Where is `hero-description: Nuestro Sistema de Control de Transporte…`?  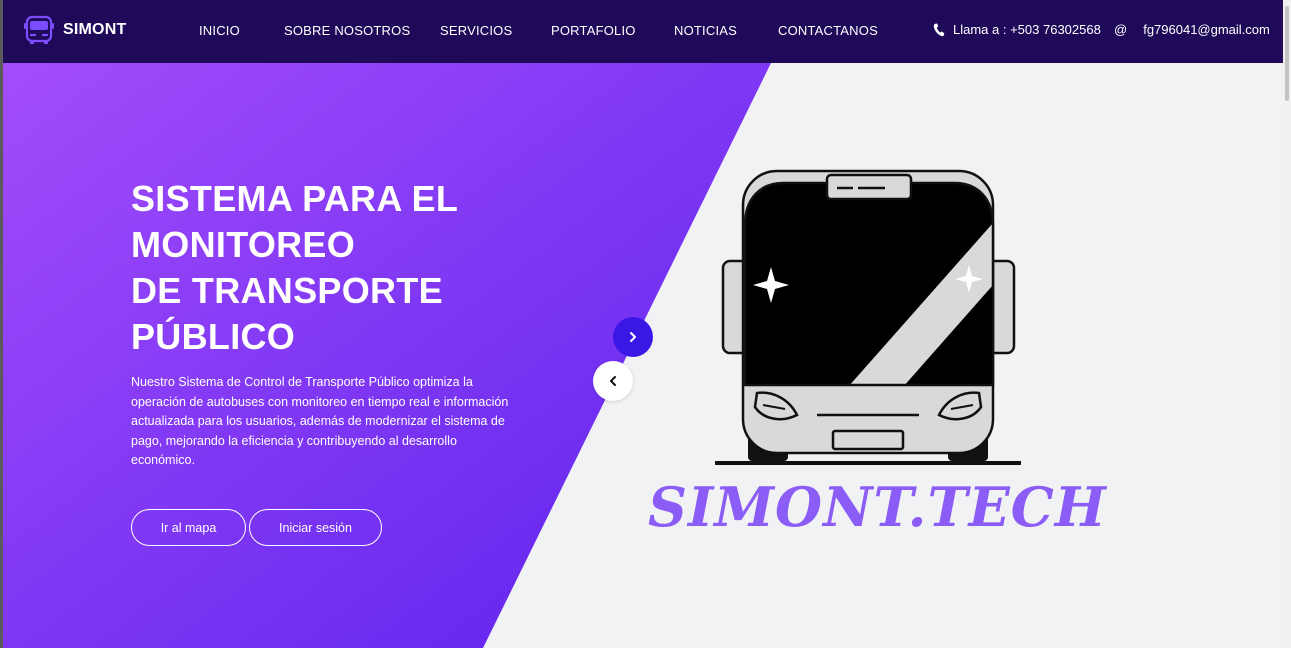
hero-description: Nuestro Sistema de Control de Transporte… is located at coordinates (320, 421).